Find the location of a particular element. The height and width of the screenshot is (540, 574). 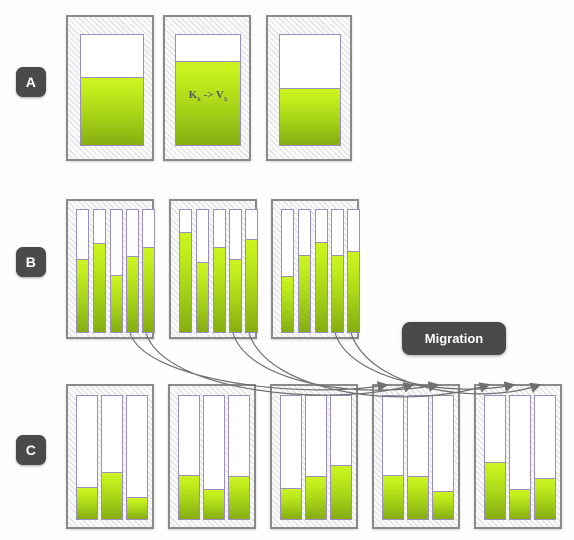

vessel-b1-4-fill is located at coordinates (132, 294).